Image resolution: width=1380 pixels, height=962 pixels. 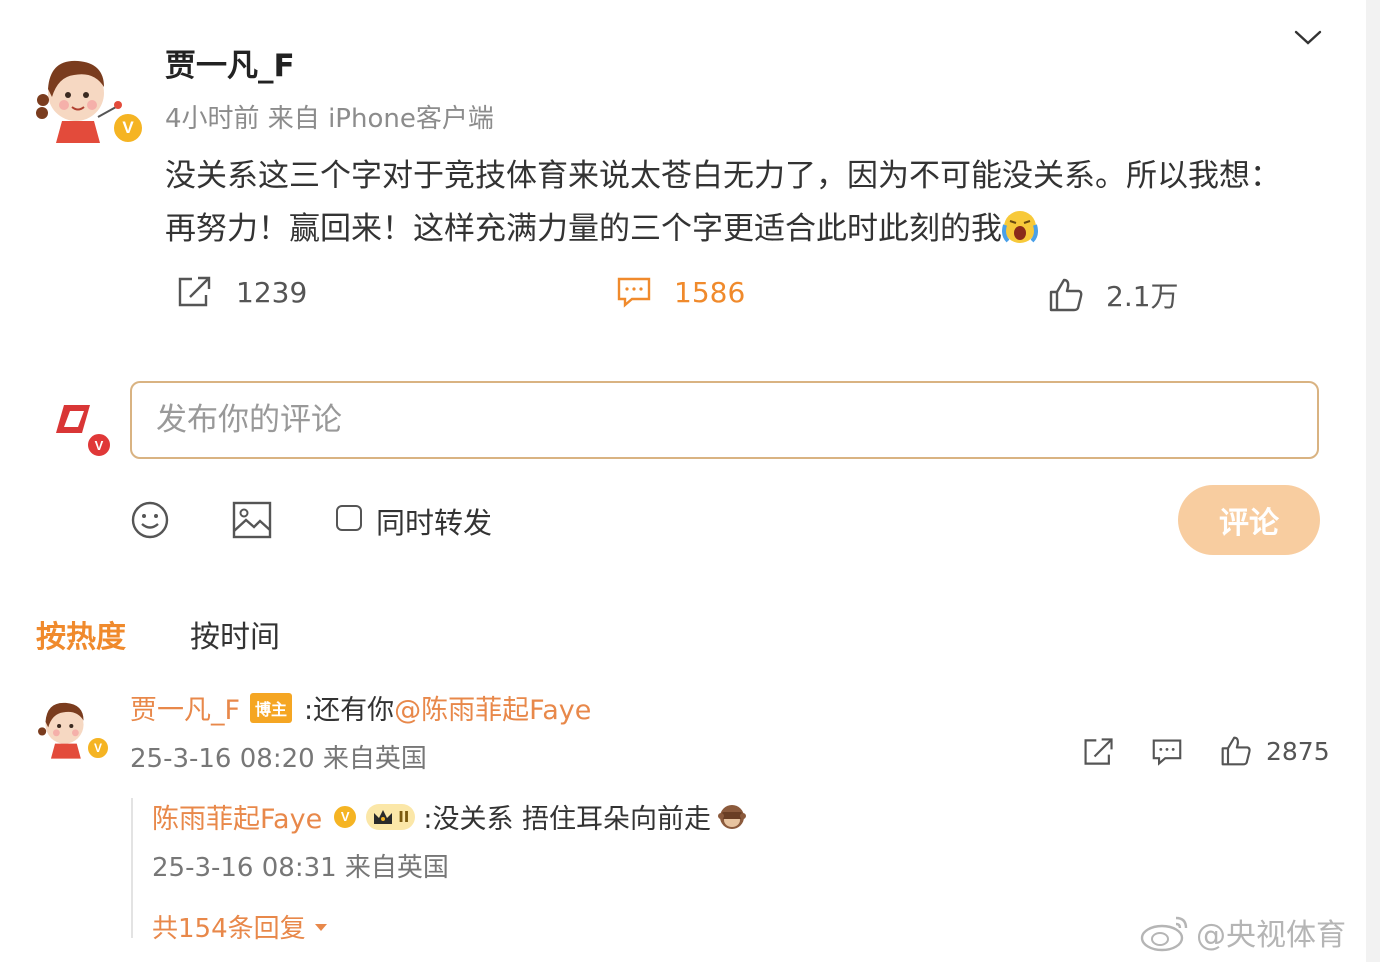 I want to click on repost-count: 1239, so click(x=272, y=292).